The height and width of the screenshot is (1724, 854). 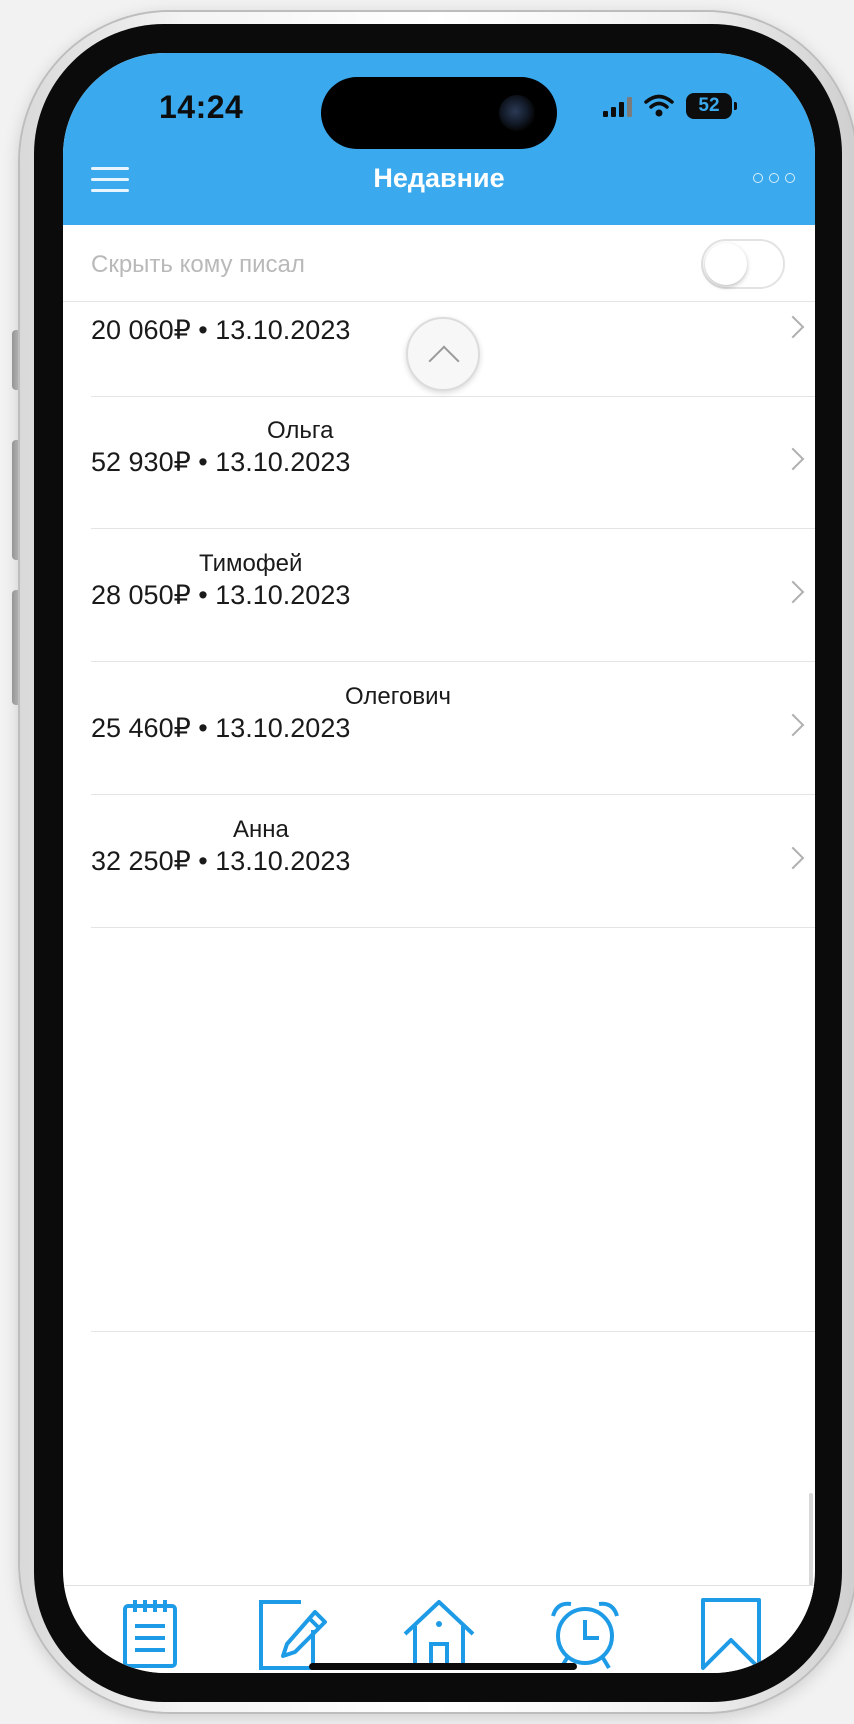 What do you see at coordinates (453, 862) in the screenshot?
I see `list-item: Анна 32 250₽ • 13.10.2023` at bounding box center [453, 862].